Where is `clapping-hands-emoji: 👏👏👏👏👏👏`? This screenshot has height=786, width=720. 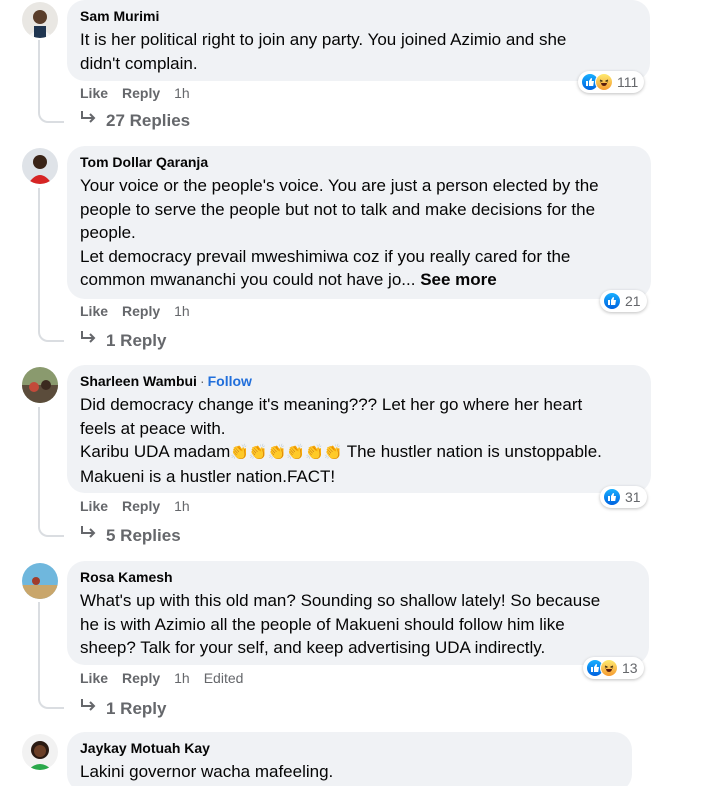 clapping-hands-emoji: 👏👏👏👏👏👏 is located at coordinates (286, 452).